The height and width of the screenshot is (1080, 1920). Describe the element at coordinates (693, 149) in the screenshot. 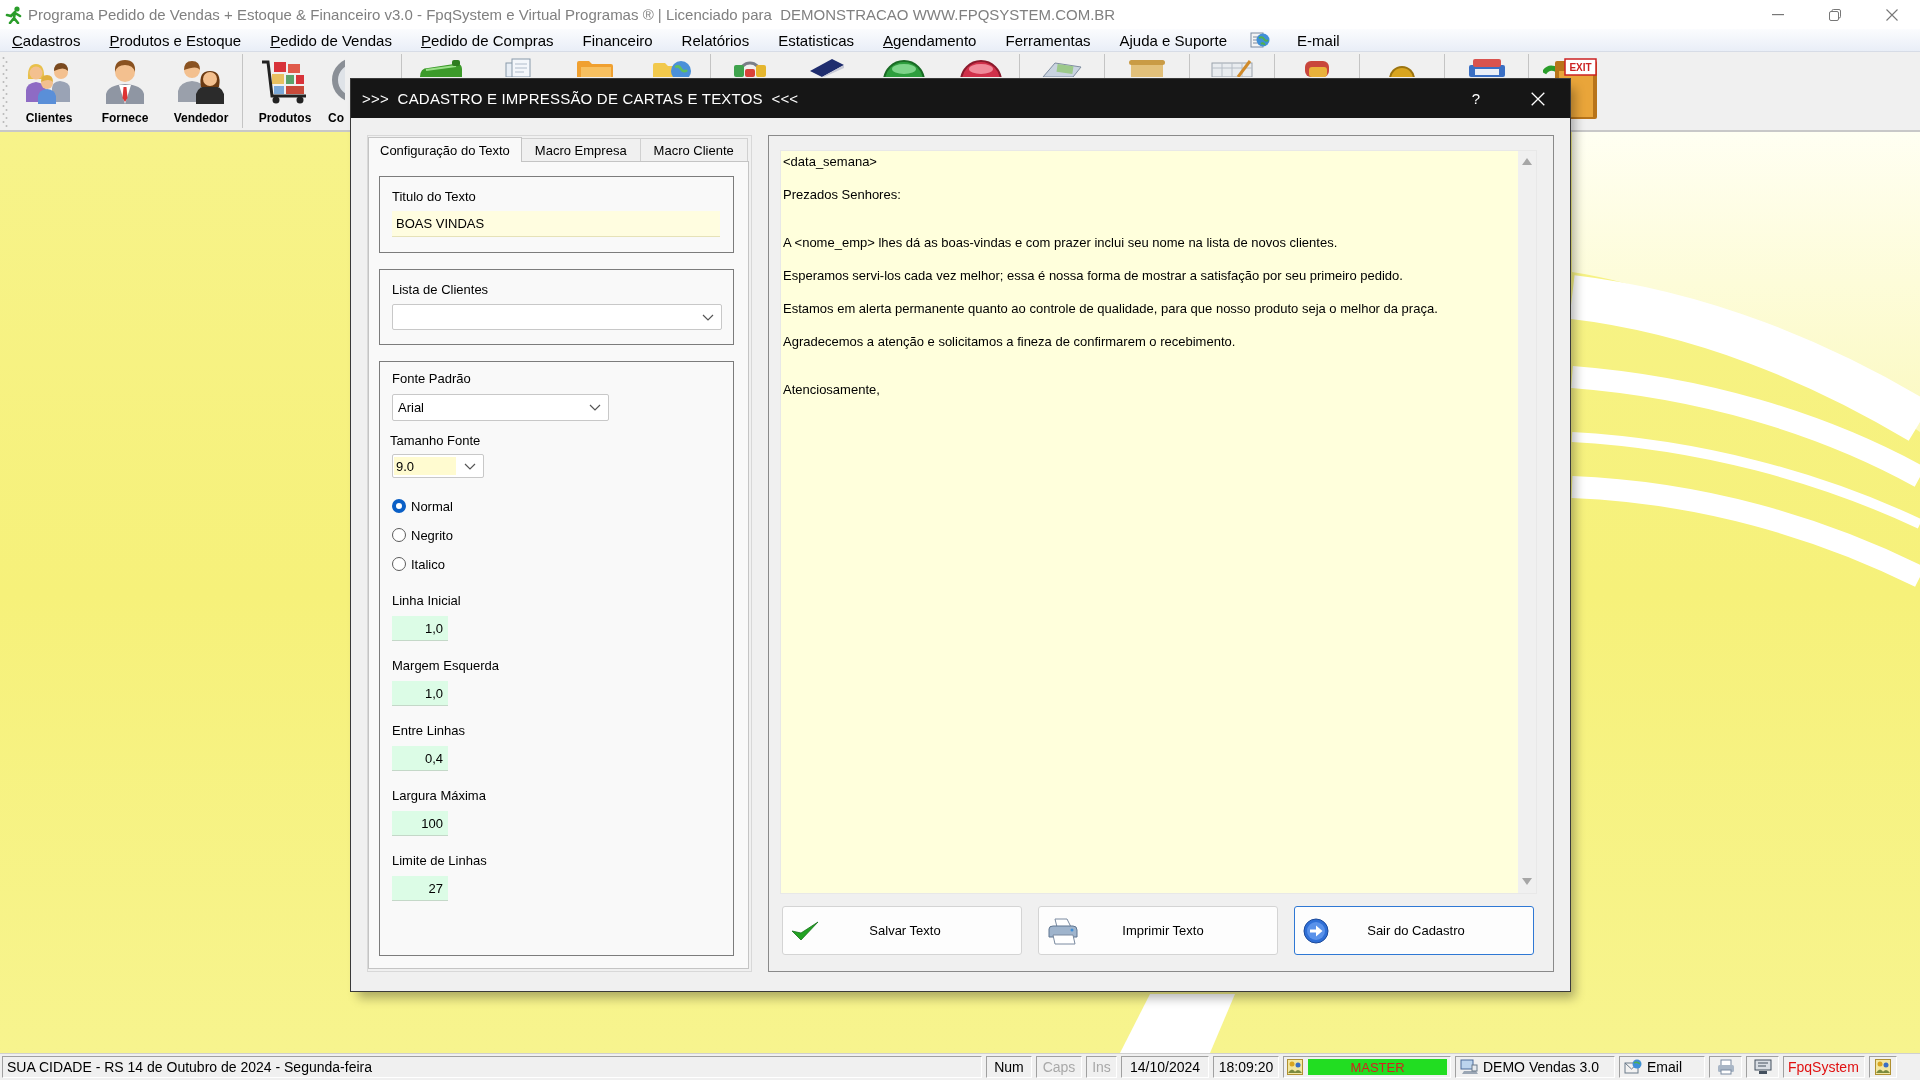

I see `tab: Macro Cliente` at that location.